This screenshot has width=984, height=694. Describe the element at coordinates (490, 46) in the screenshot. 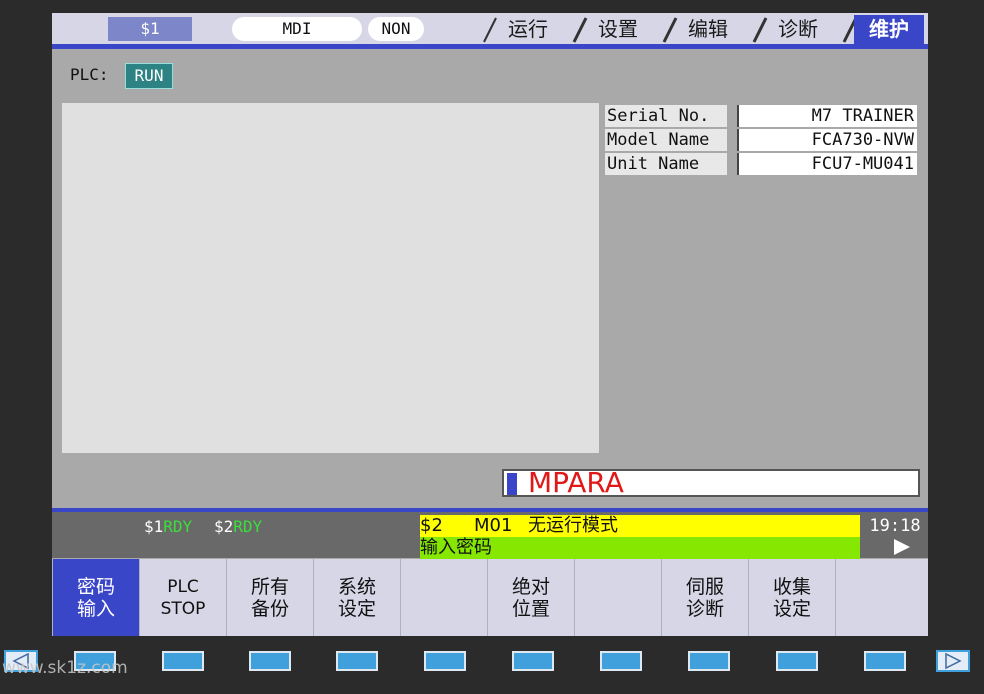

I see `header-accent-strip` at that location.